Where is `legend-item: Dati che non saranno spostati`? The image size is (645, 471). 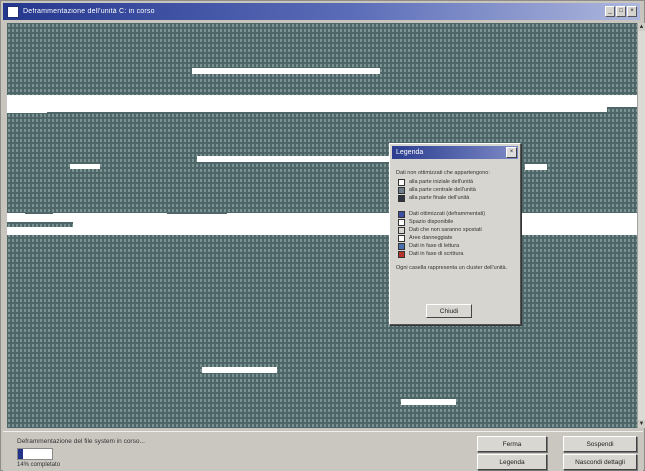
legend-item: Dati che non saranno spostati is located at coordinates (456, 230).